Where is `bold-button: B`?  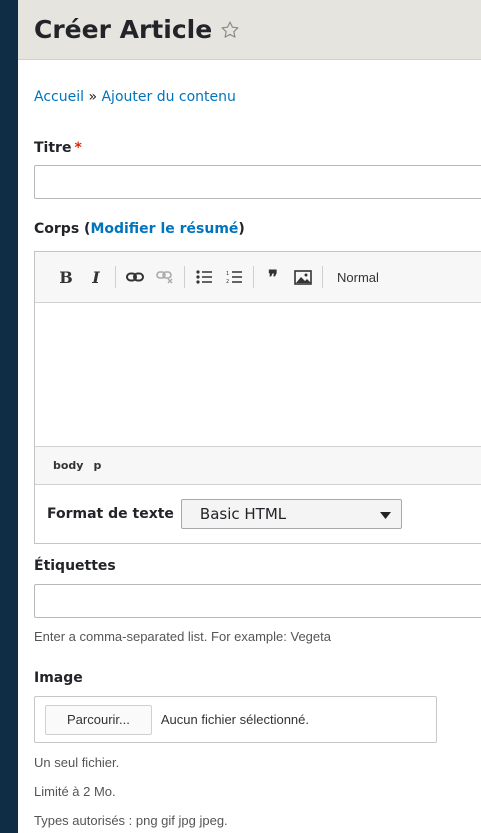
bold-button: B is located at coordinates (66, 277).